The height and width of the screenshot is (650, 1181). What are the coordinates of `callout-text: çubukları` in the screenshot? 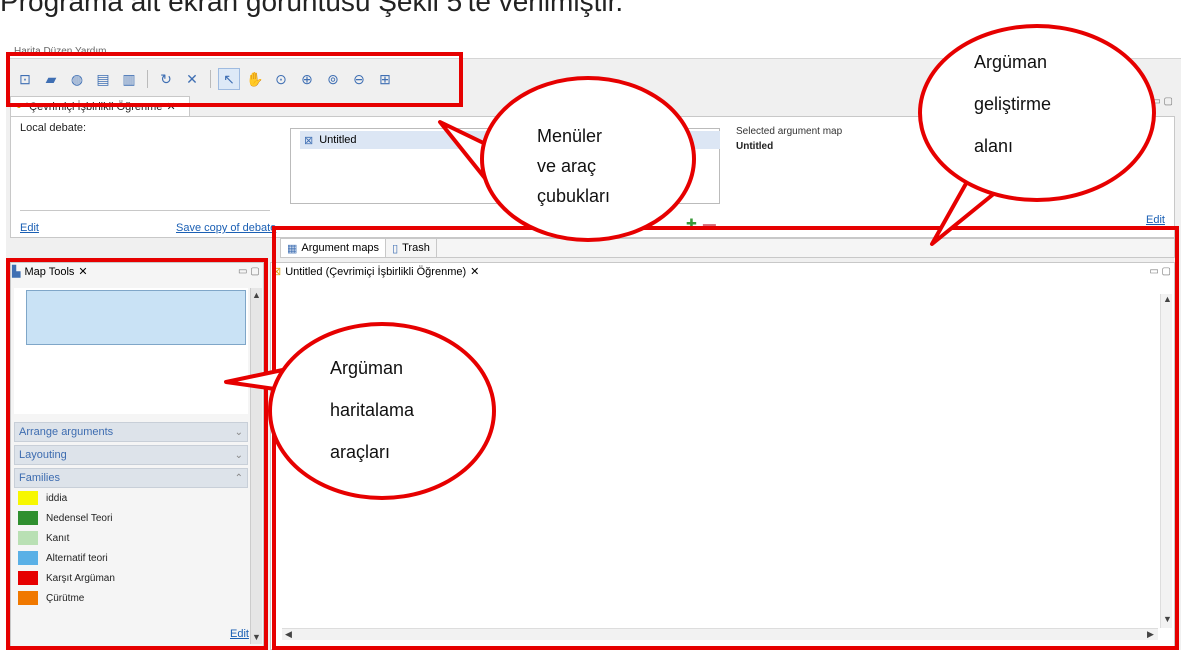 It's located at (574, 196).